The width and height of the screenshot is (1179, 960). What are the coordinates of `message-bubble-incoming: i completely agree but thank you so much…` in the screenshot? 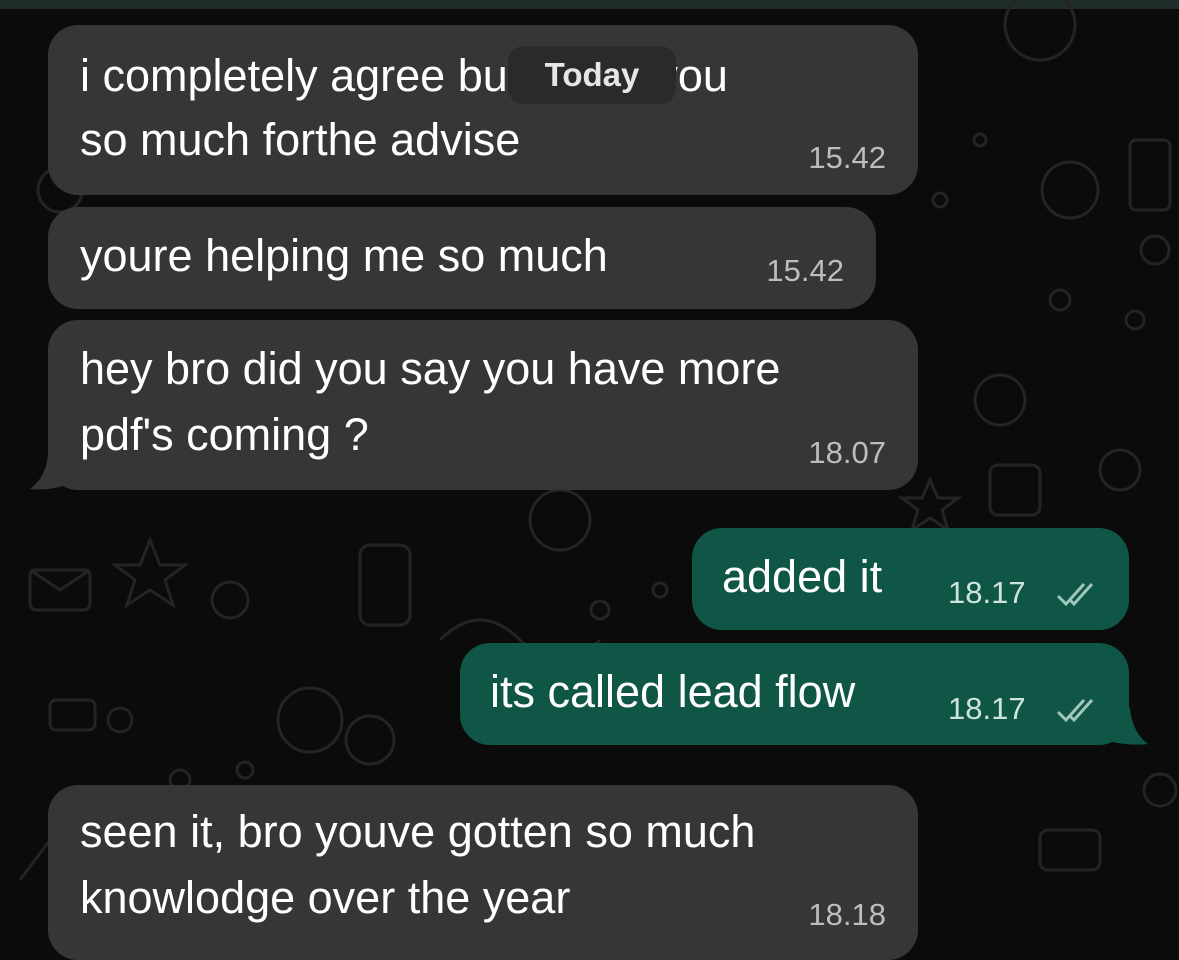 It's located at (483, 110).